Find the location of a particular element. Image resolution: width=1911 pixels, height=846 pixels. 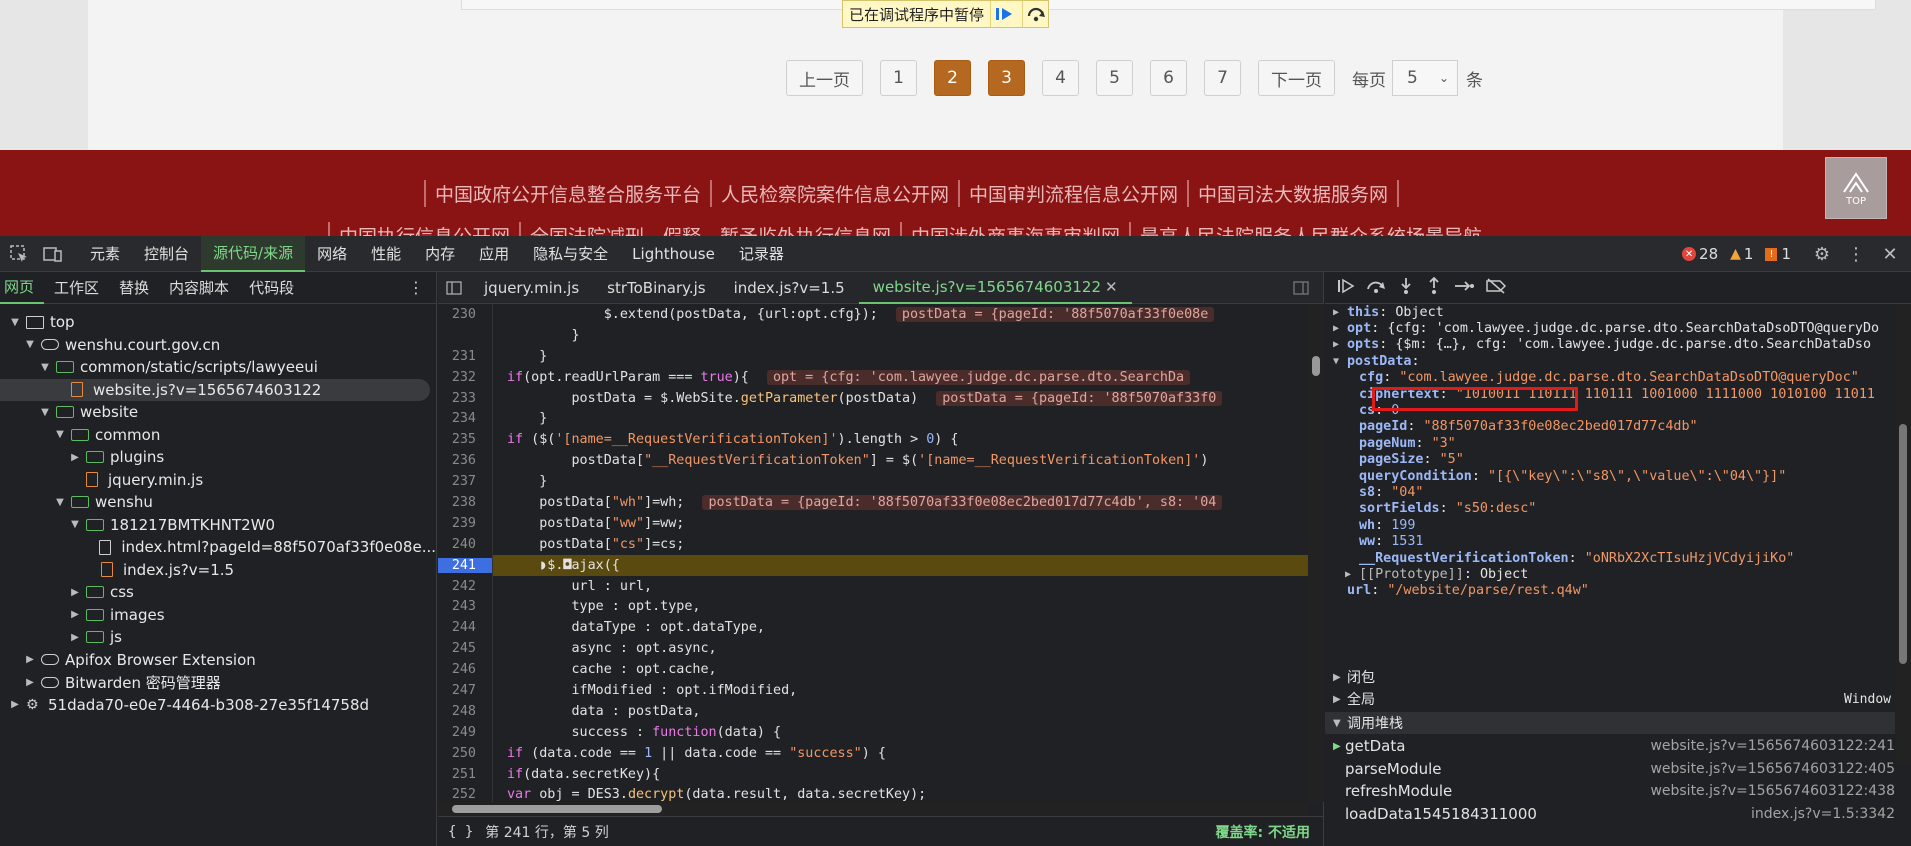

page-2-button: 2 is located at coordinates (952, 78).